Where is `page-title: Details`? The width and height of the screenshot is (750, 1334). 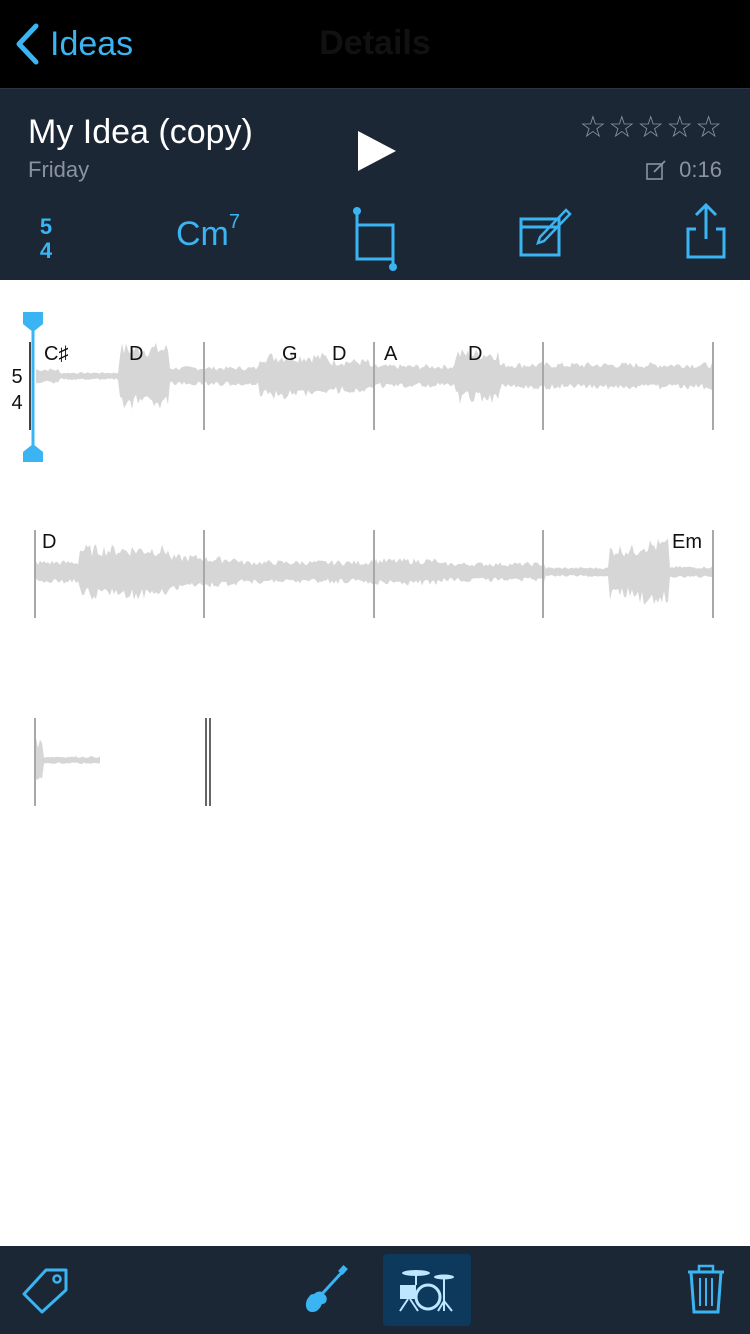
page-title: Details is located at coordinates (375, 43).